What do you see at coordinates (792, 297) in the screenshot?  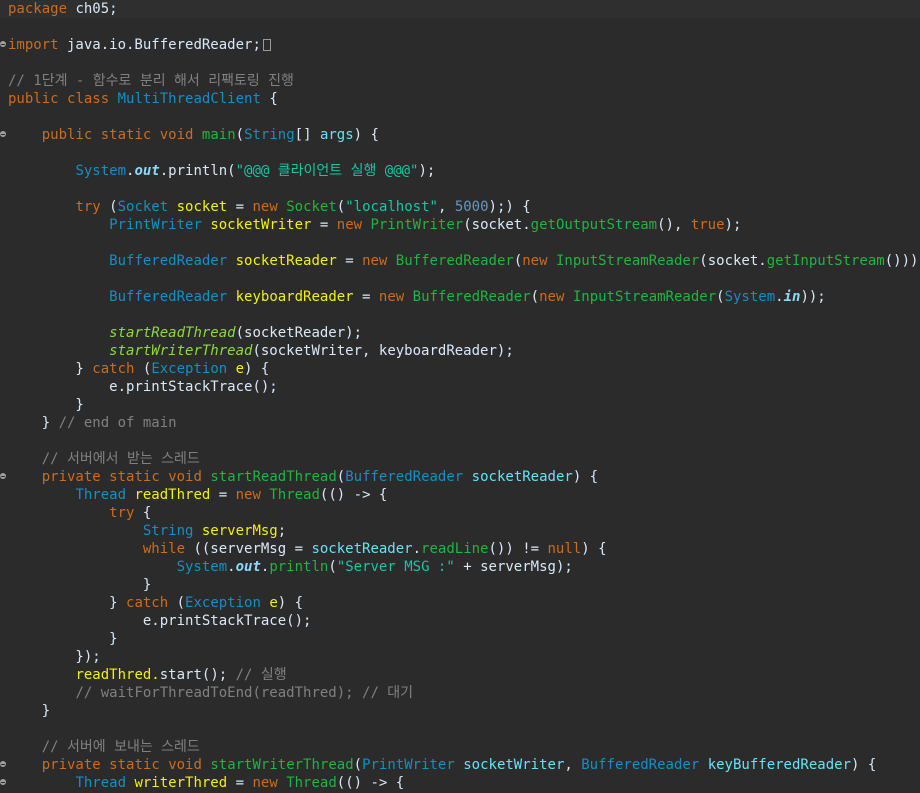 I see `code-token: in` at bounding box center [792, 297].